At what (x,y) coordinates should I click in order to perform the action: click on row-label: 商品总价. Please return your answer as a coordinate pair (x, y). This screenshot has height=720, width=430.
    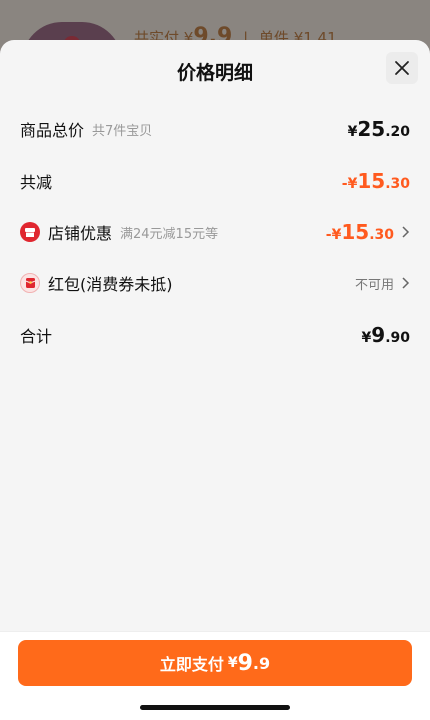
    Looking at the image, I should click on (52, 130).